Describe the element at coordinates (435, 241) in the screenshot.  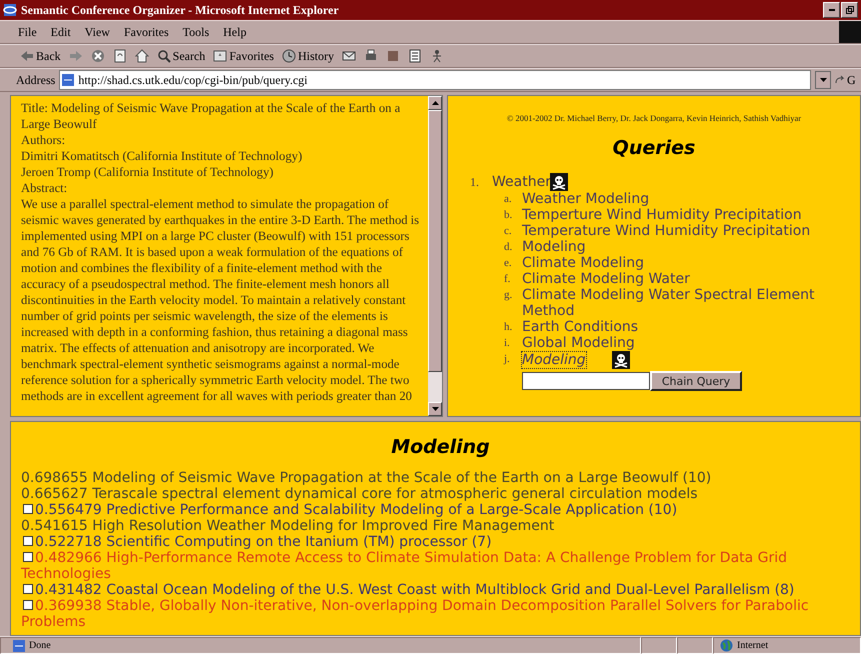
I see `scroll-thumb` at that location.